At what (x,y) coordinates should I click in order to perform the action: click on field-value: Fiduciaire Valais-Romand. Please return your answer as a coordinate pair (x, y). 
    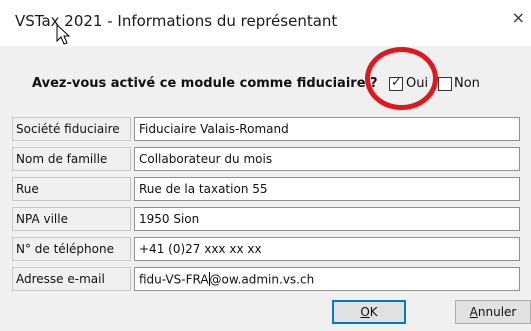
    Looking at the image, I should click on (214, 129).